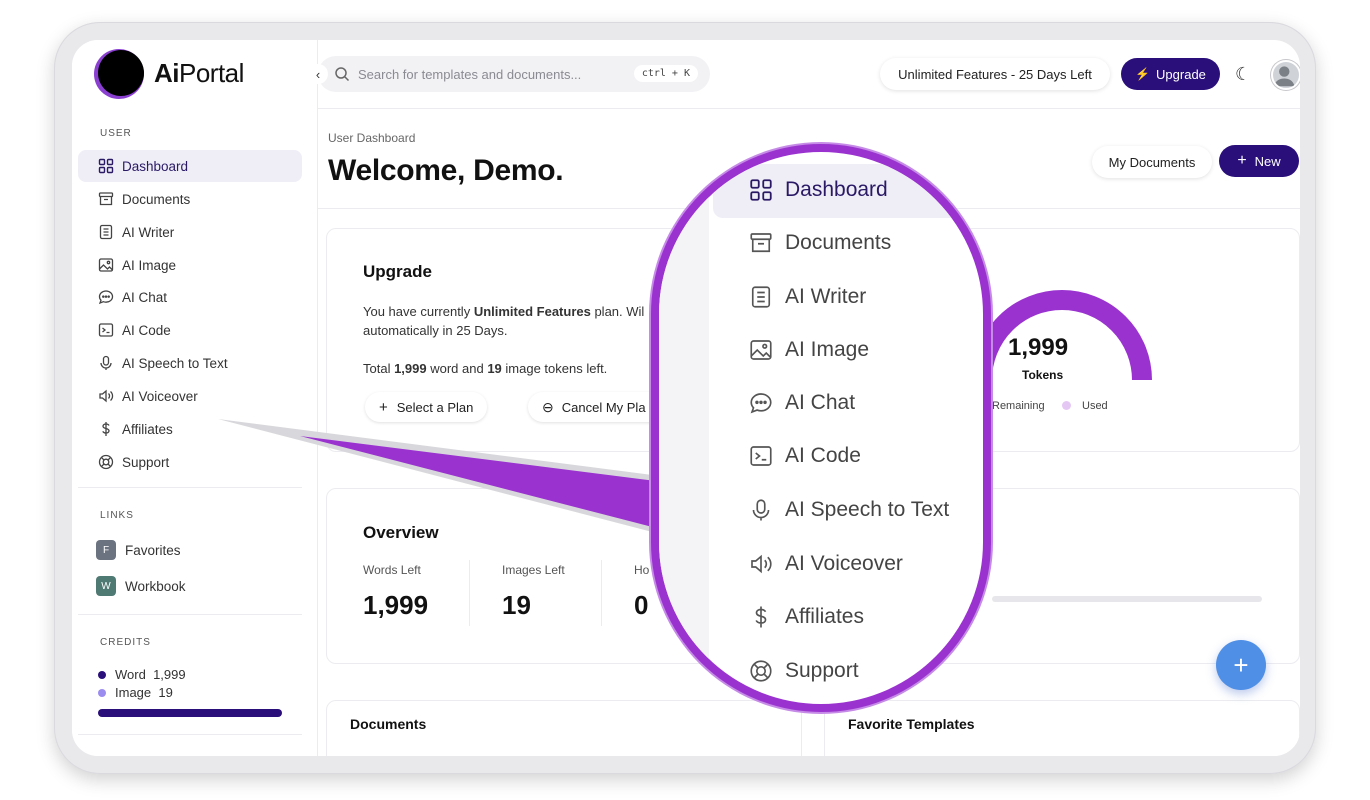 The height and width of the screenshot is (800, 1370). I want to click on document-icon, so click(761, 297).